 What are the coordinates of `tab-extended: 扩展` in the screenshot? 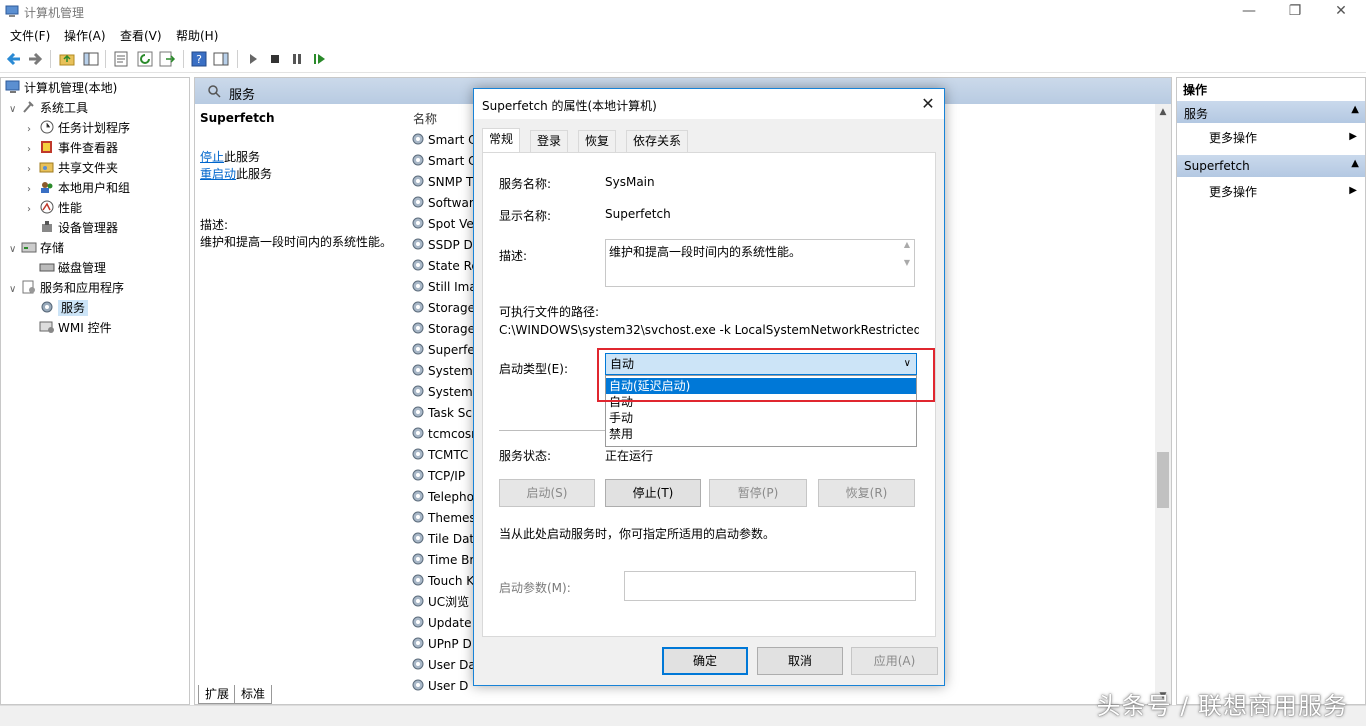 It's located at (217, 694).